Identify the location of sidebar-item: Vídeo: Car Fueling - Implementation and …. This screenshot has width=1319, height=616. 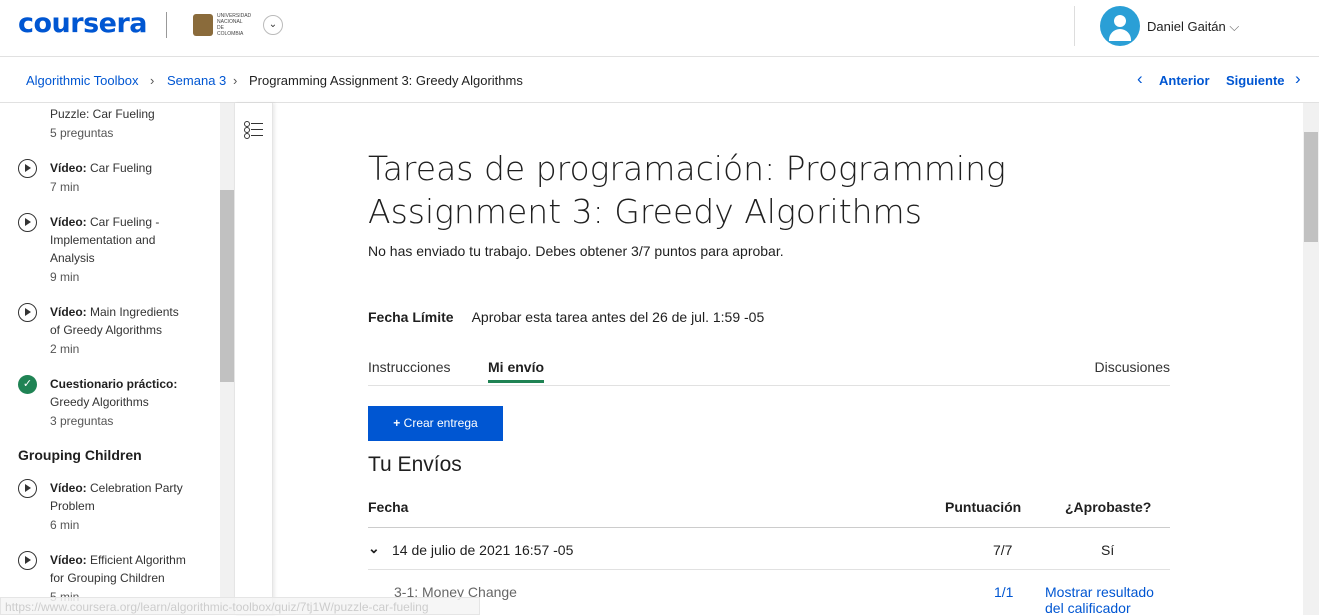
(118, 250).